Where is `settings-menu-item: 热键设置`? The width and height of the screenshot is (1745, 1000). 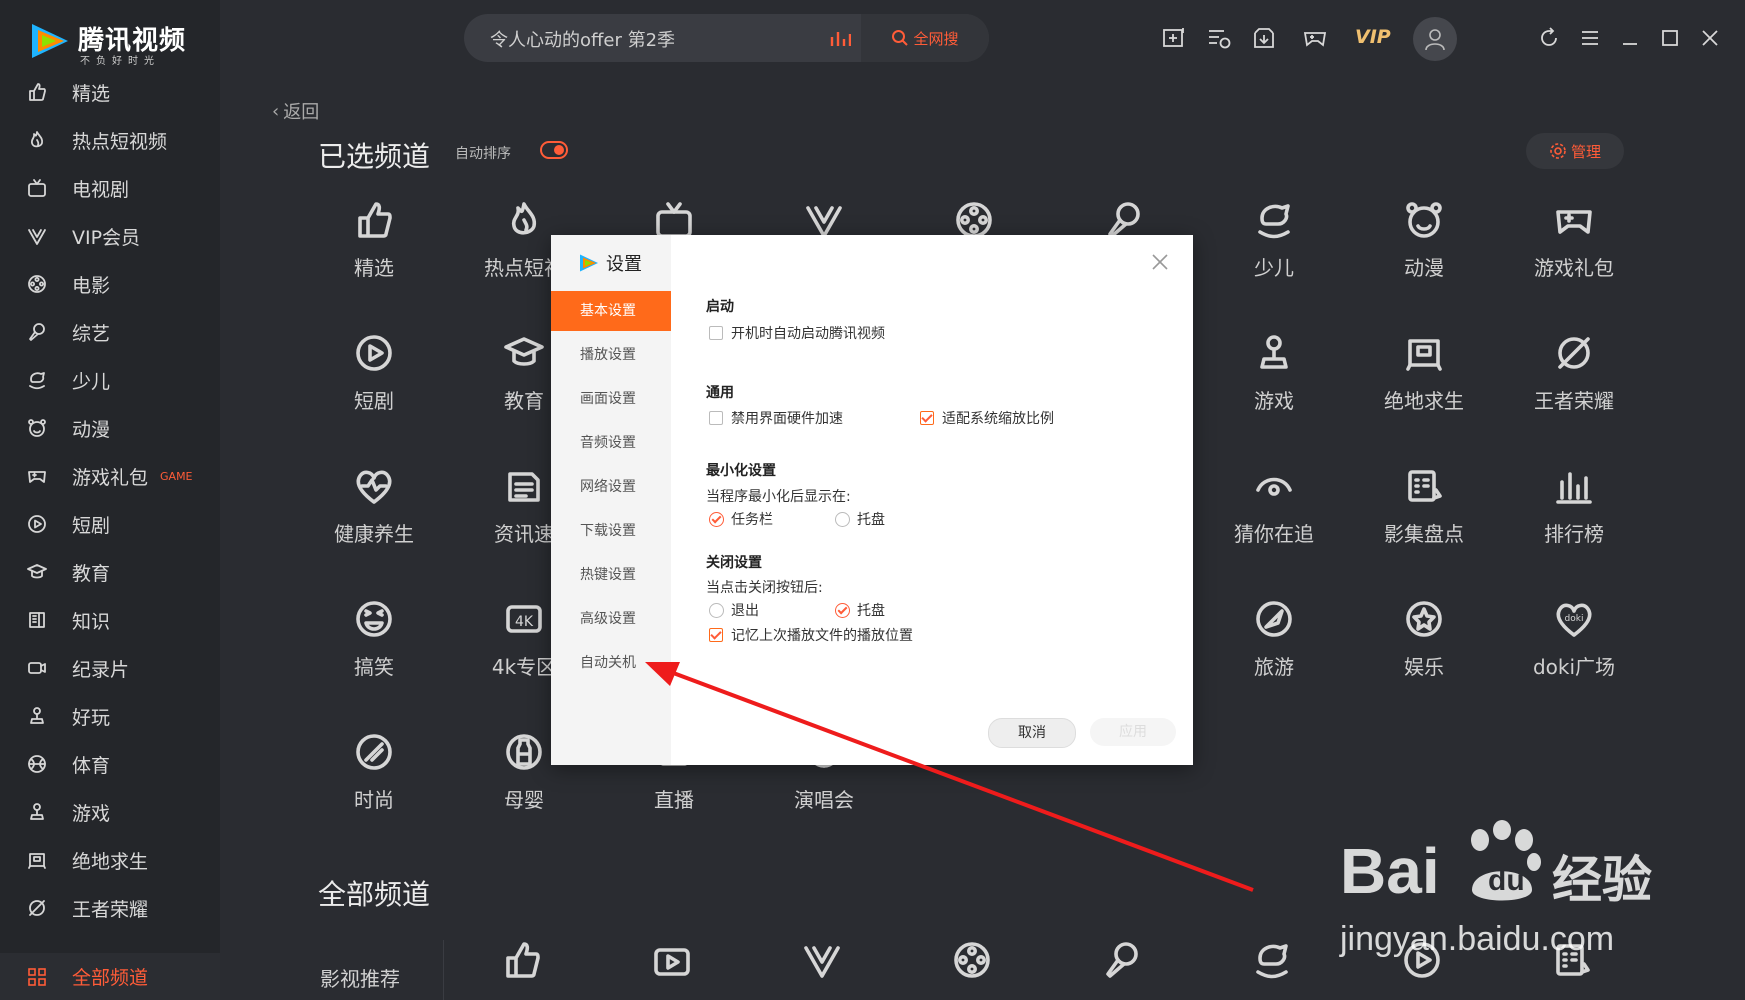 settings-menu-item: 热键设置 is located at coordinates (611, 575).